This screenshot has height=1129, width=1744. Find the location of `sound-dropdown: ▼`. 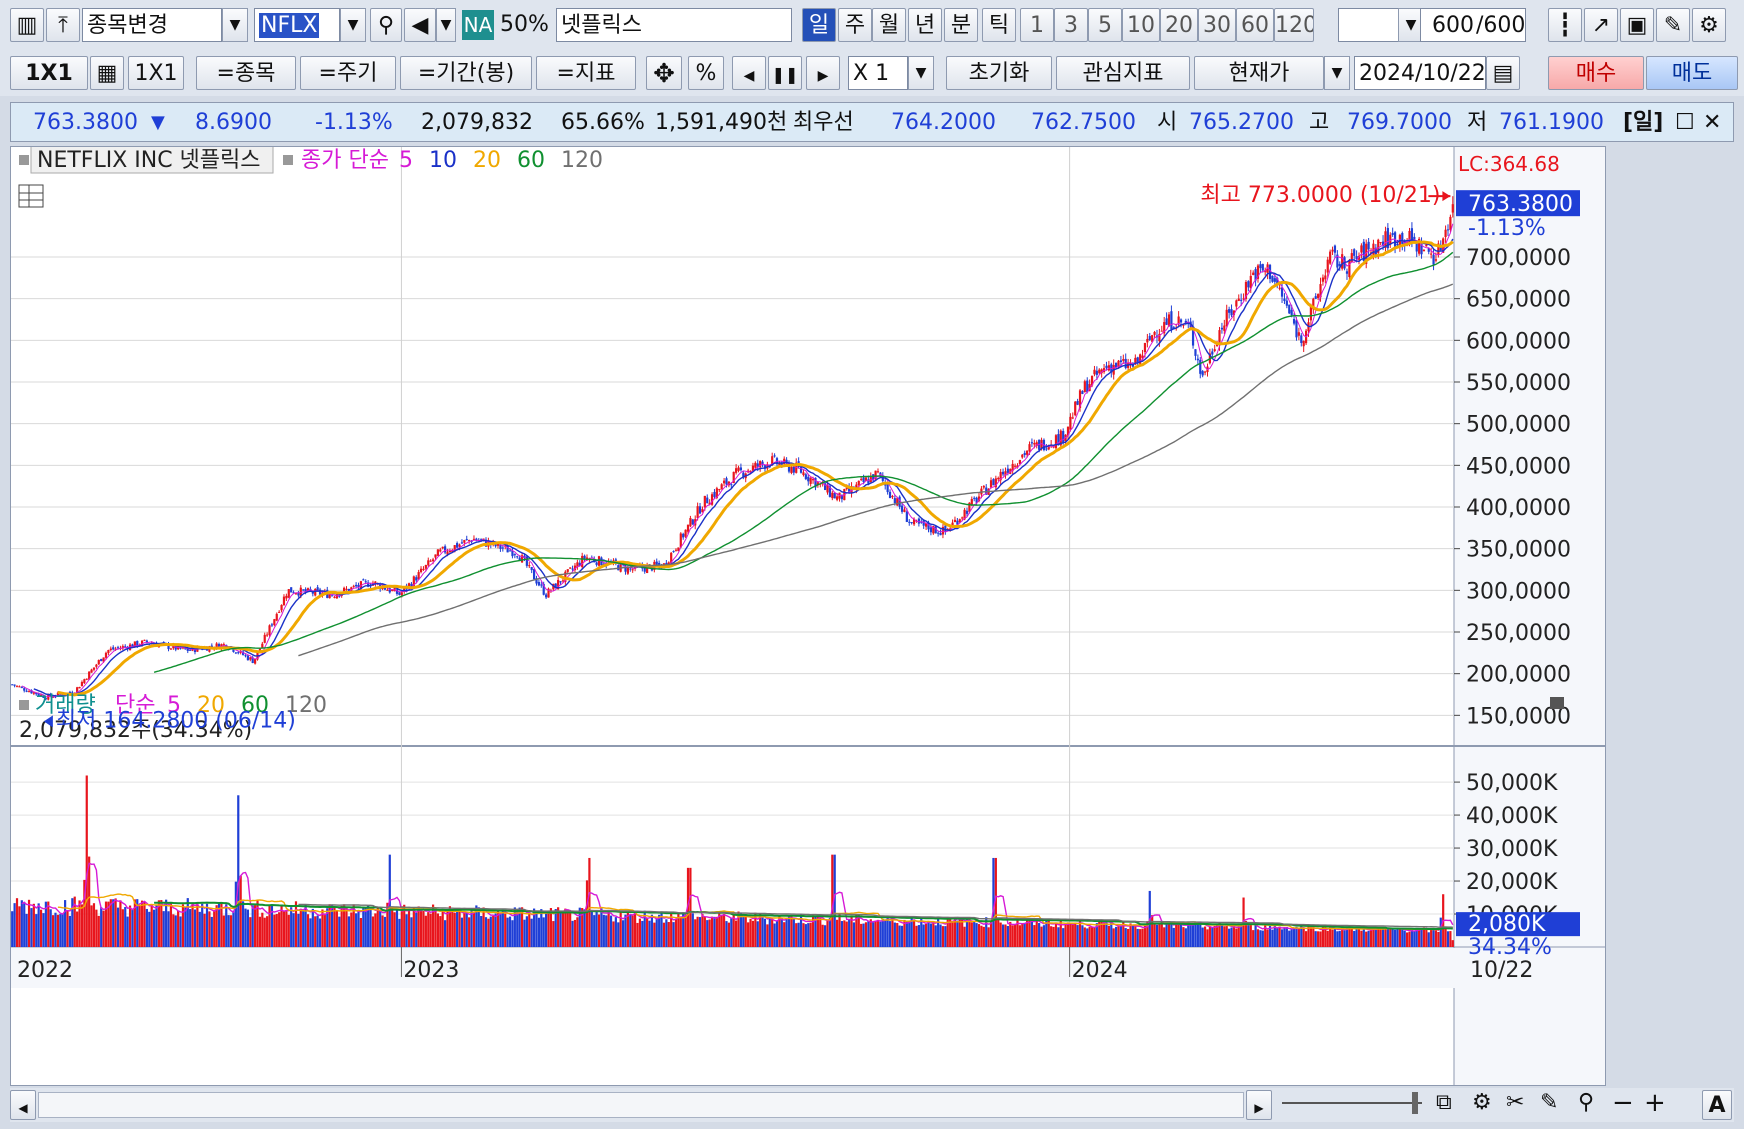

sound-dropdown: ▼ is located at coordinates (446, 25).